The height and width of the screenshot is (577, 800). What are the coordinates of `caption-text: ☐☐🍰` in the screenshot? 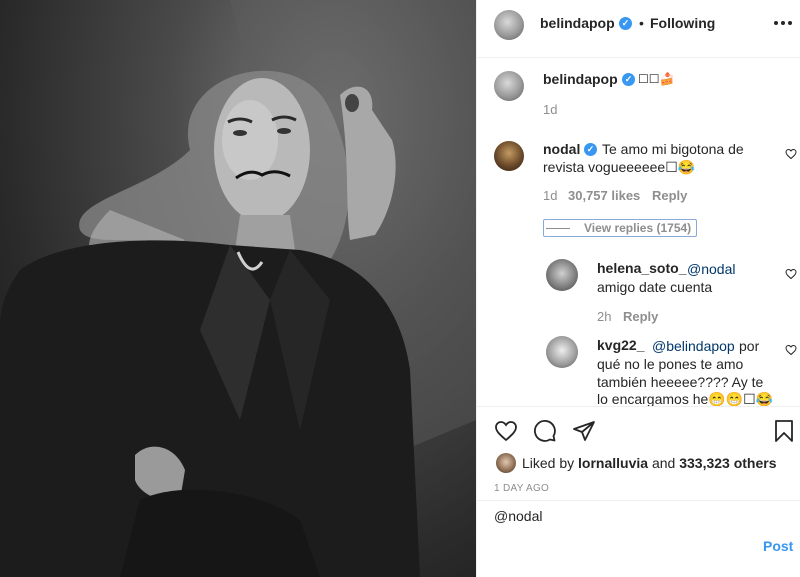 It's located at (656, 79).